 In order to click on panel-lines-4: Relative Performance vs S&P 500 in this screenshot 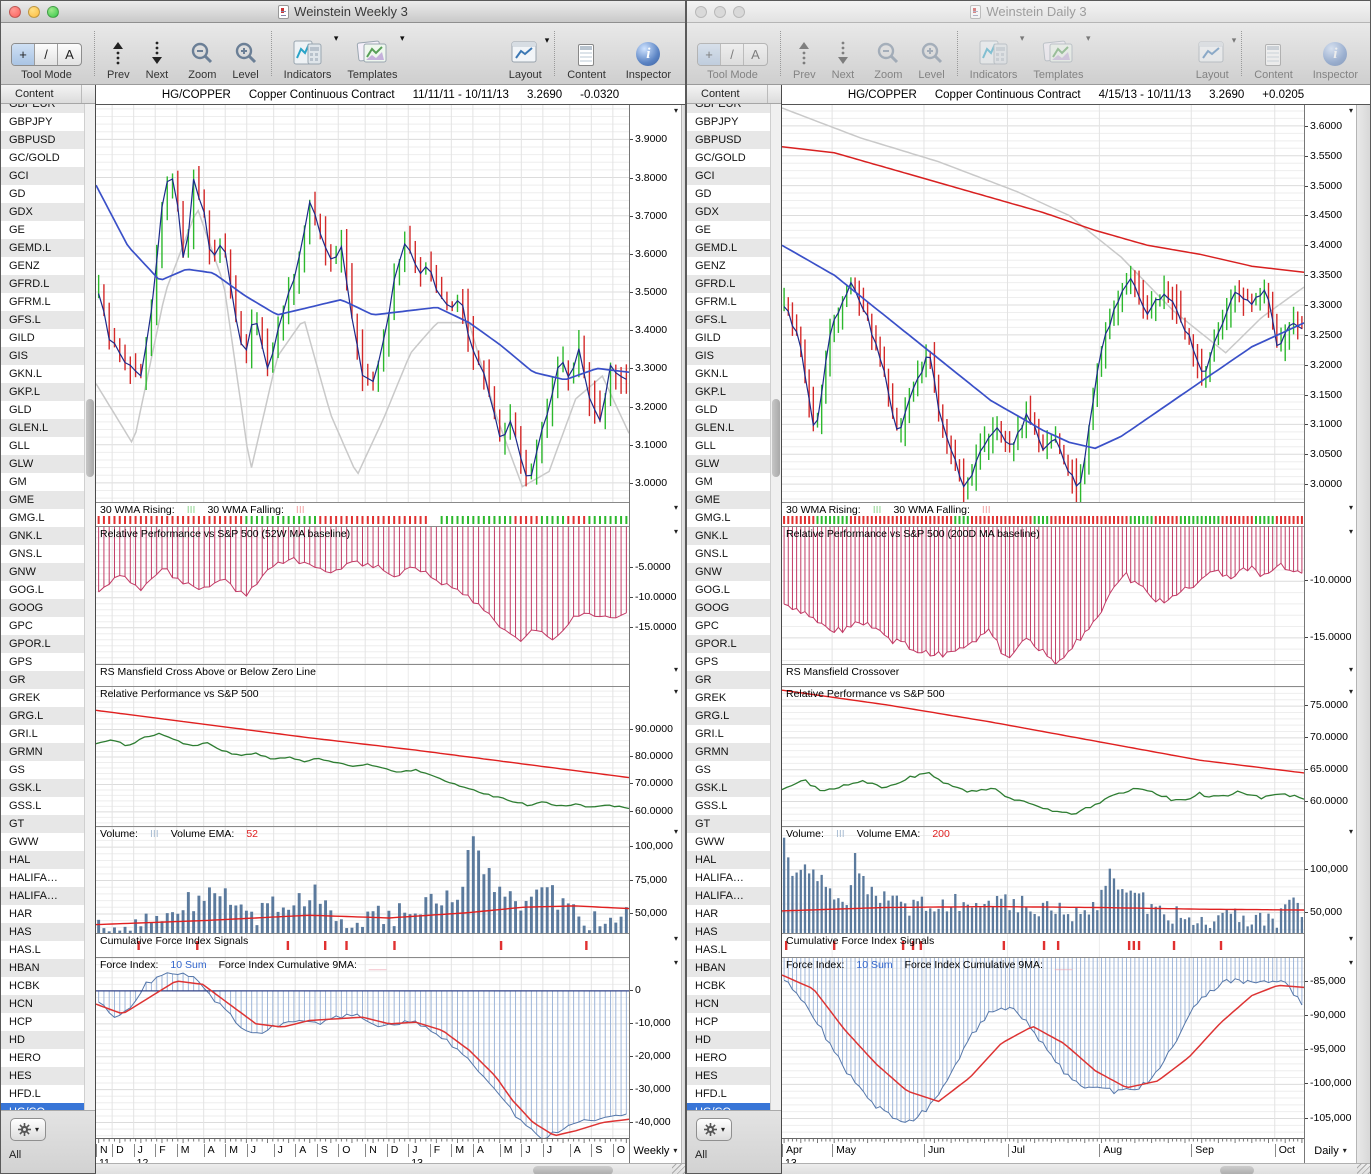, I will do `click(390, 756)`.